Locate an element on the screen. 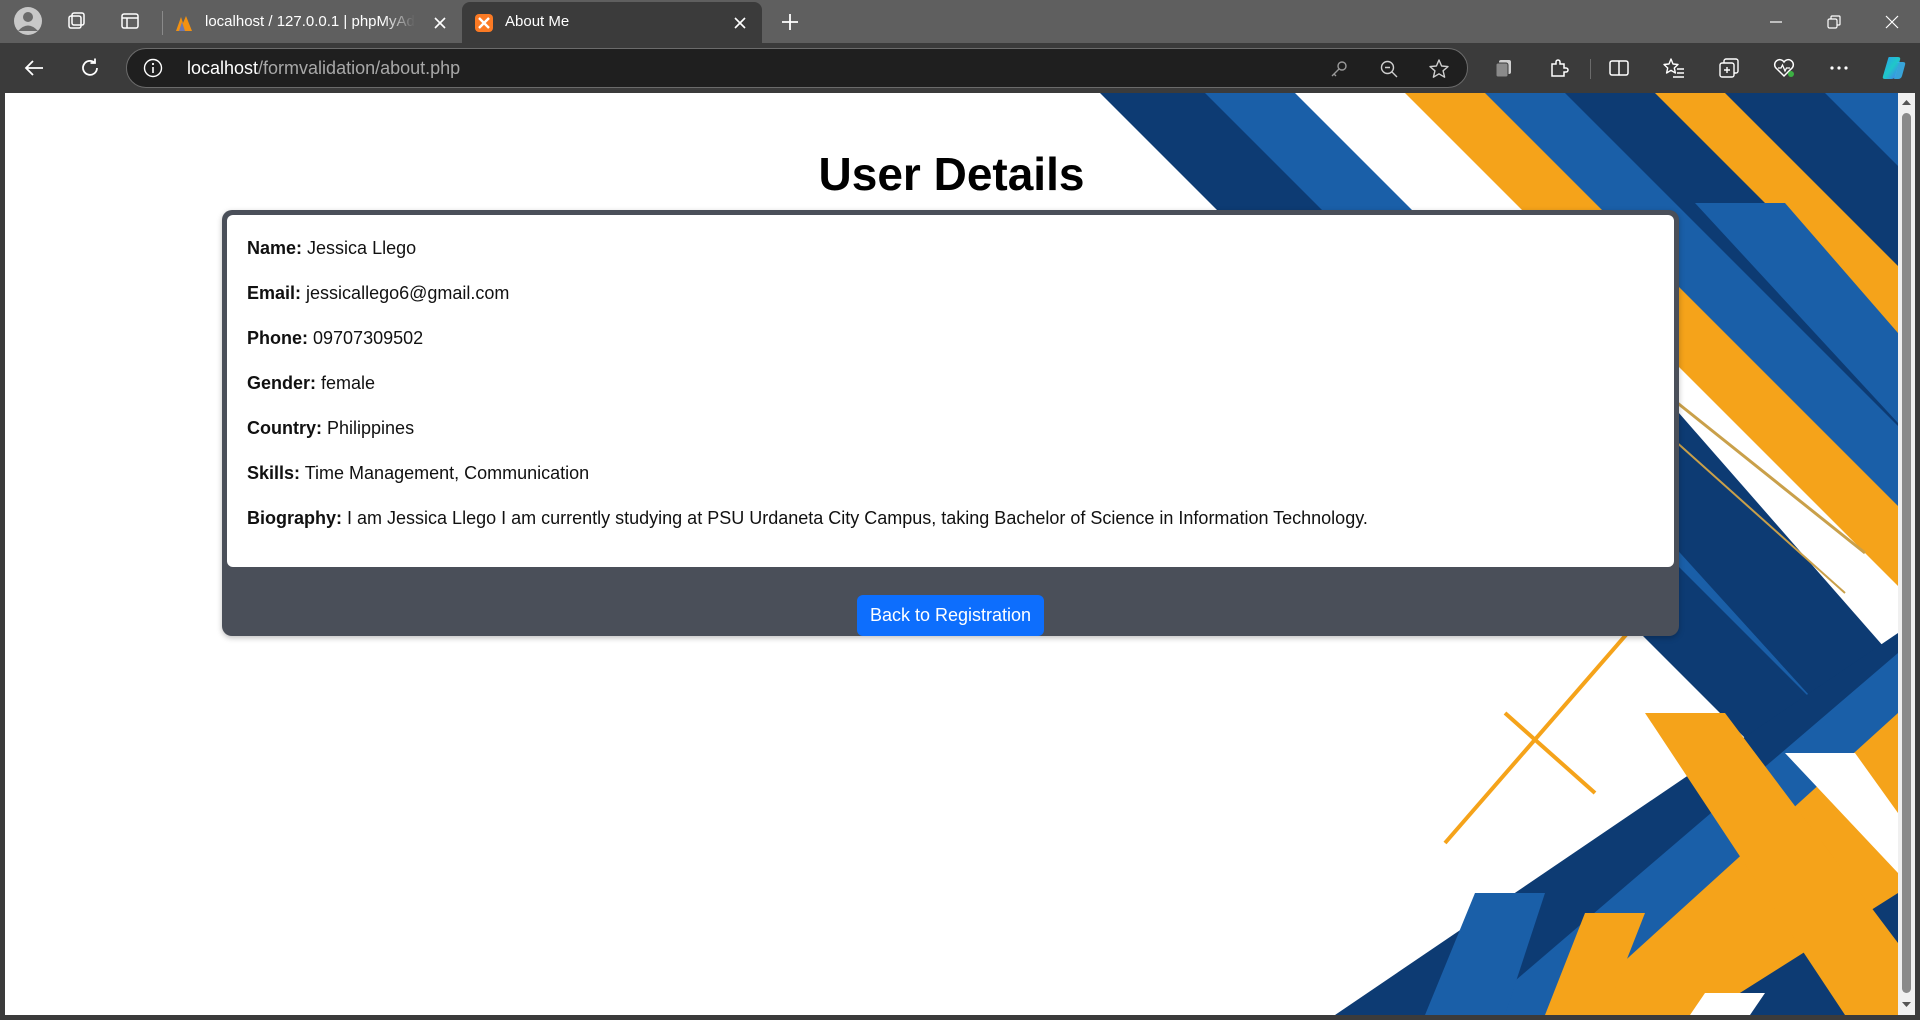 This screenshot has width=1920, height=1020. detail-label: Name: is located at coordinates (275, 248).